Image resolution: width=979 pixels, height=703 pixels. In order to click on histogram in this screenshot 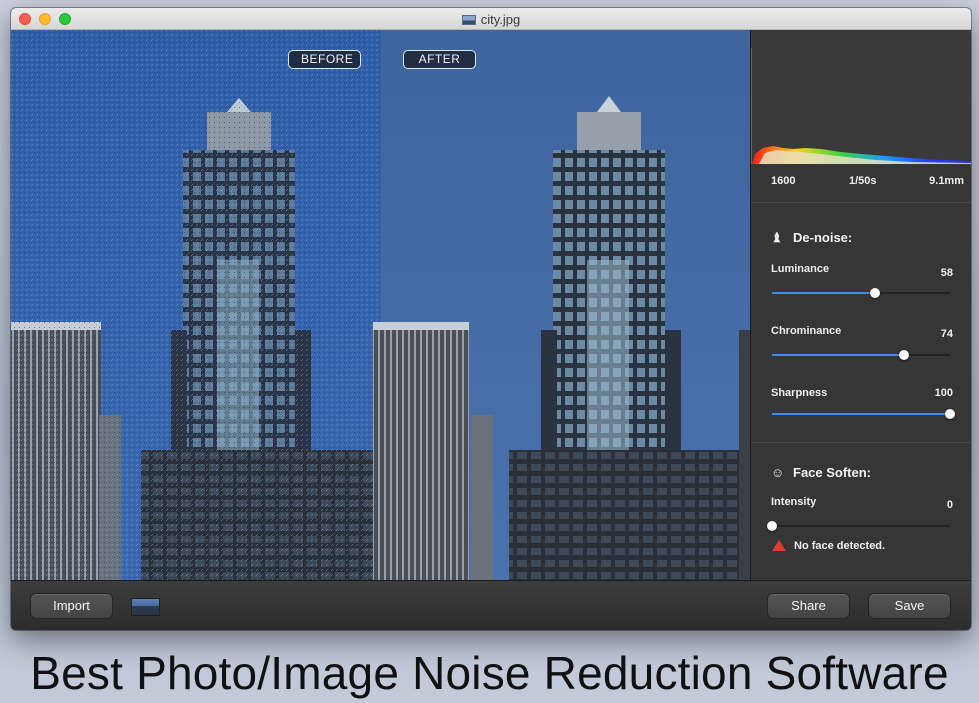, I will do `click(861, 97)`.